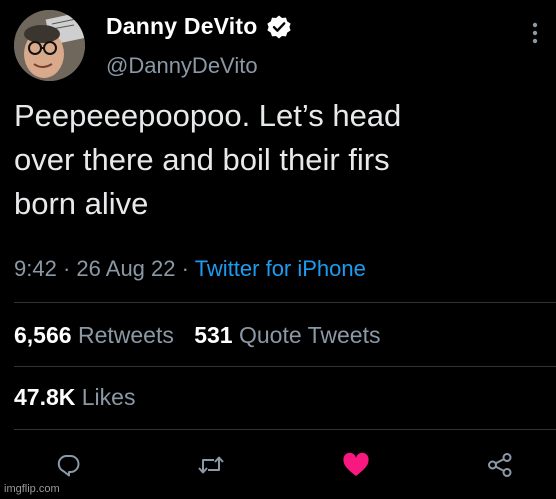 The height and width of the screenshot is (499, 556). What do you see at coordinates (125, 335) in the screenshot?
I see `retweets-label: Retweets` at bounding box center [125, 335].